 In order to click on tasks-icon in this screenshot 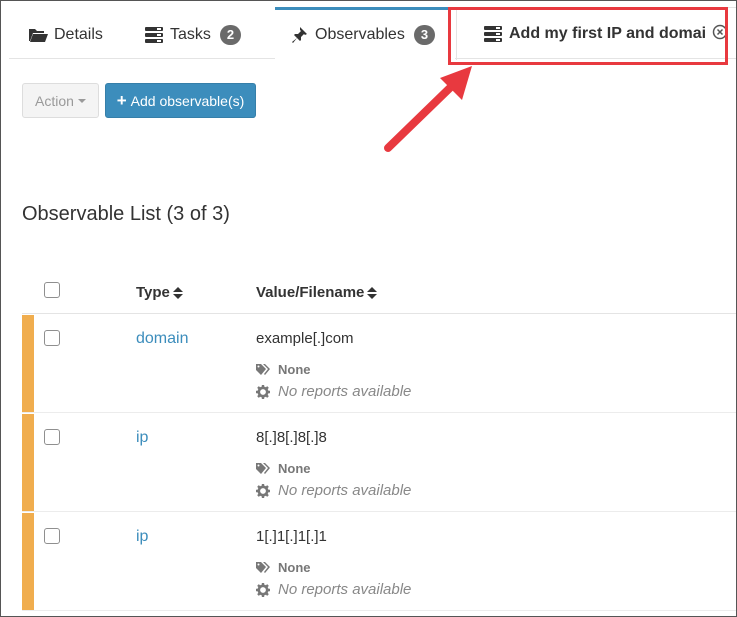, I will do `click(154, 35)`.